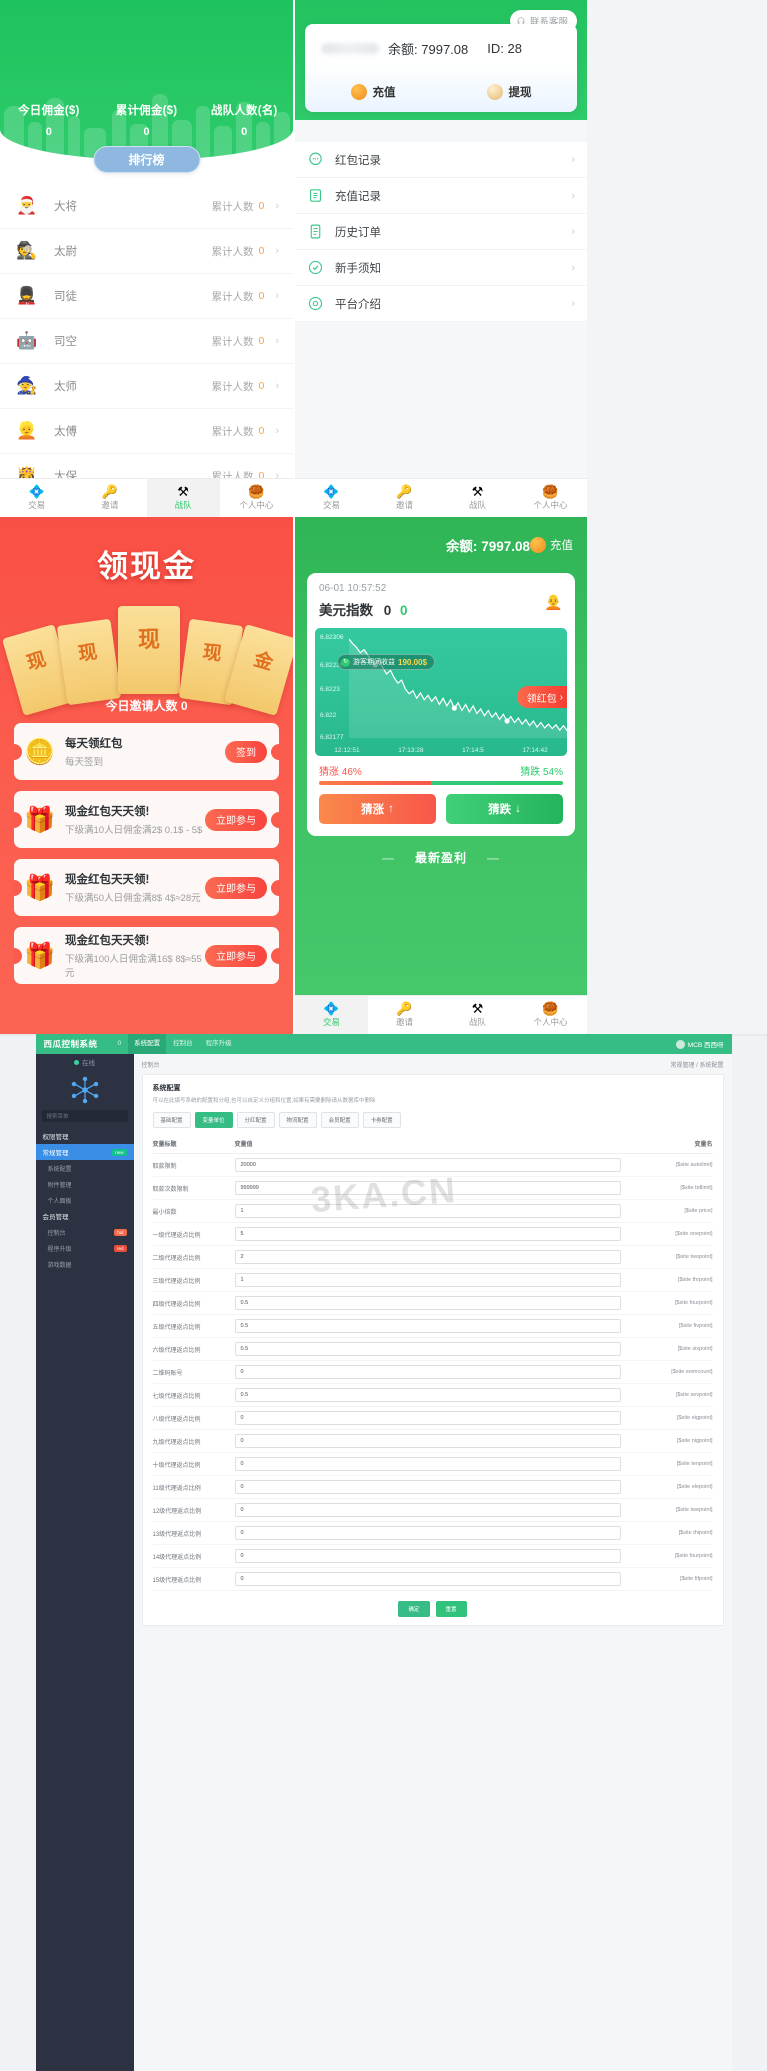 The image size is (767, 2071). What do you see at coordinates (146, 296) in the screenshot?
I see `list-item: 💂 司徒 累计人数 0 ›` at bounding box center [146, 296].